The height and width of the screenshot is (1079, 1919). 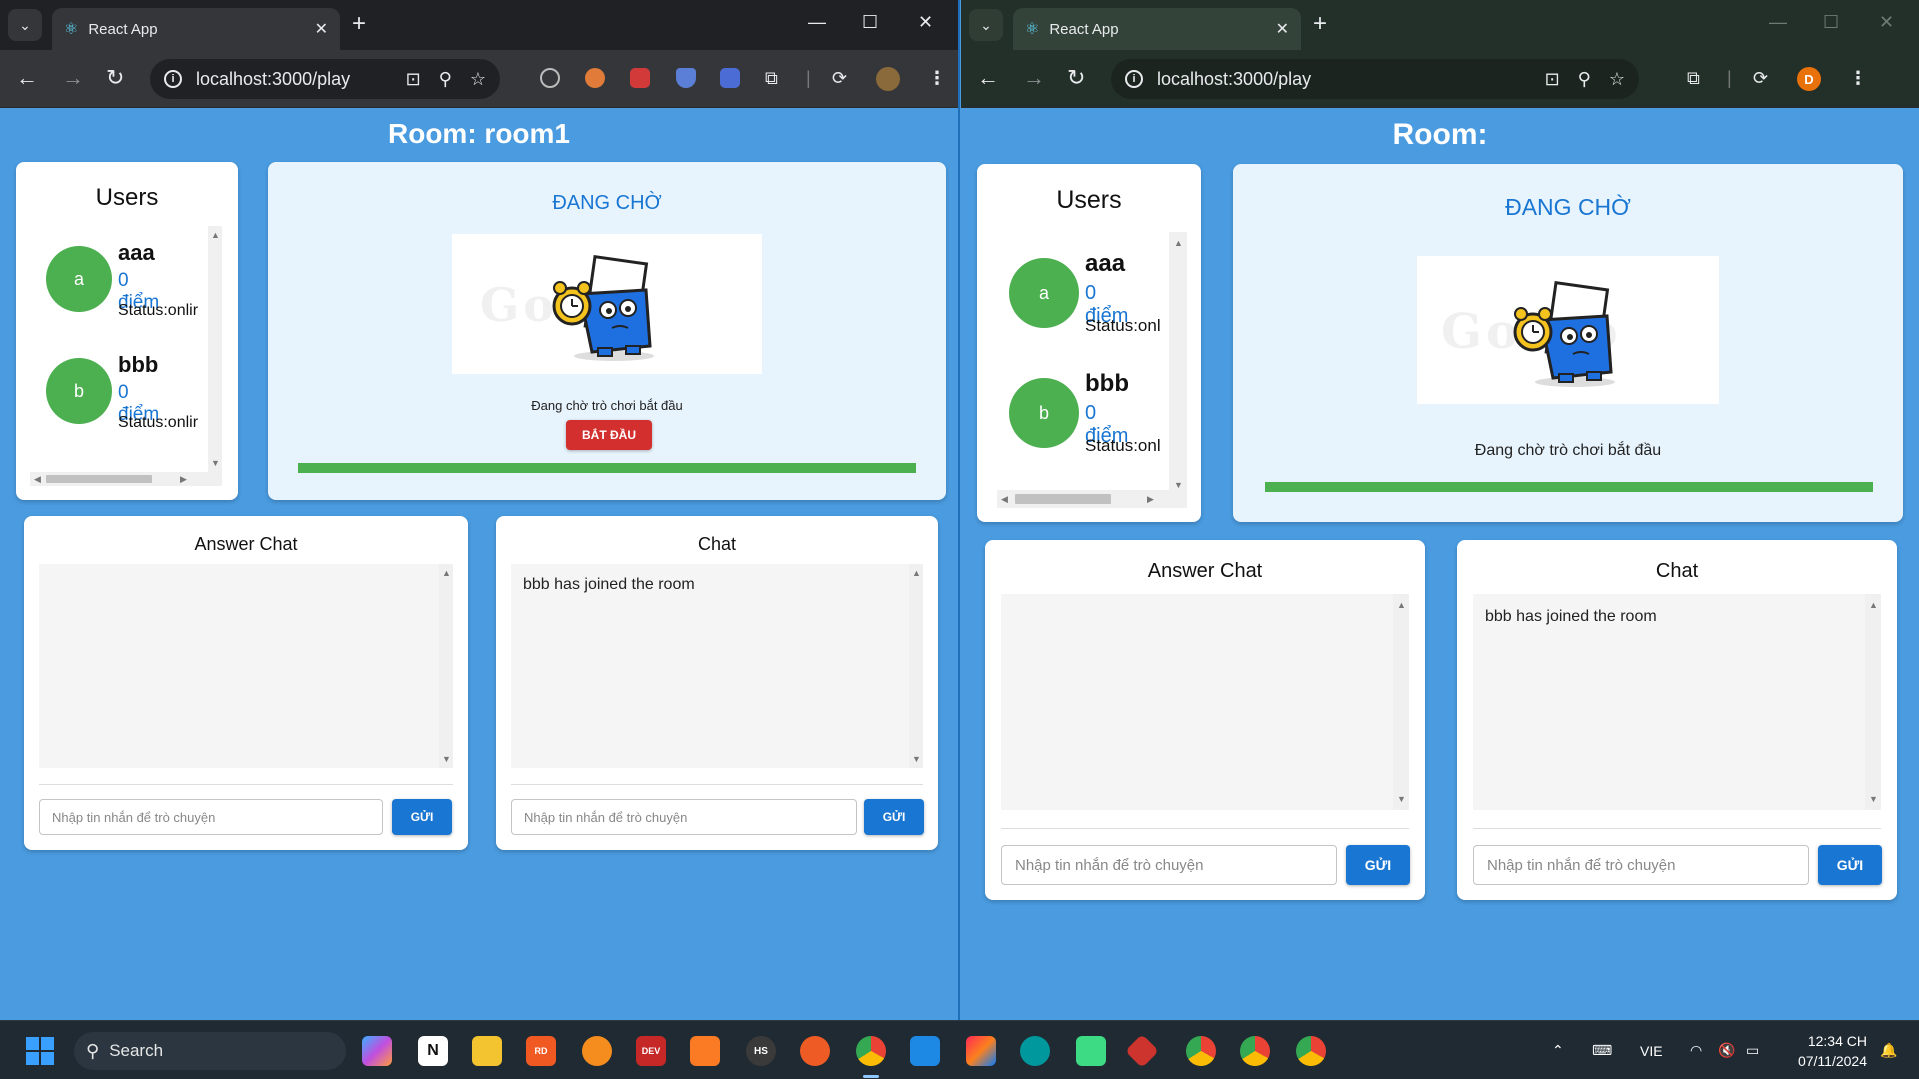 I want to click on ruby-icon, so click(x=1142, y=1051).